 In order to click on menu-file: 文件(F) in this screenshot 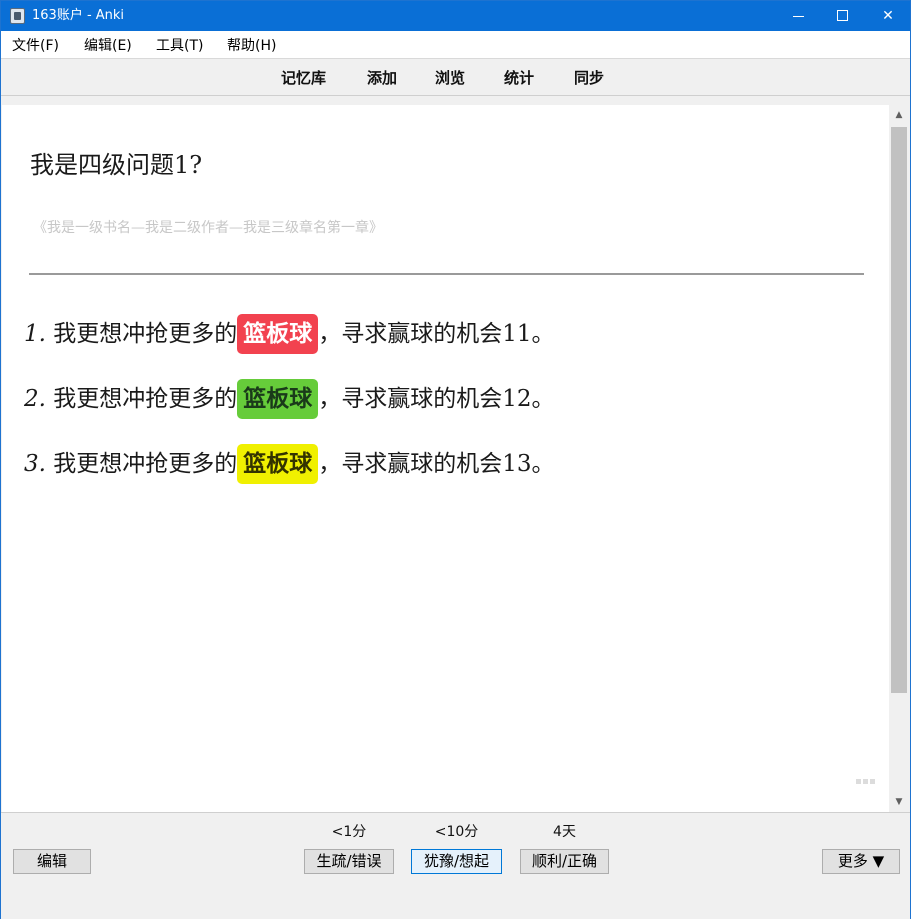, I will do `click(35, 46)`.